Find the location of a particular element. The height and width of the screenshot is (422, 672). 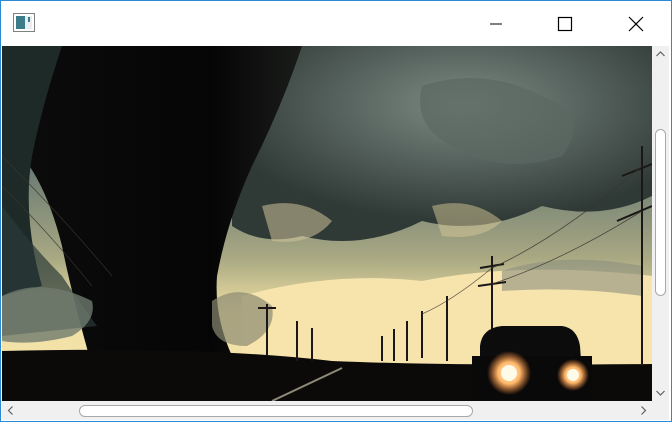

scroll-down-icon is located at coordinates (660, 392).